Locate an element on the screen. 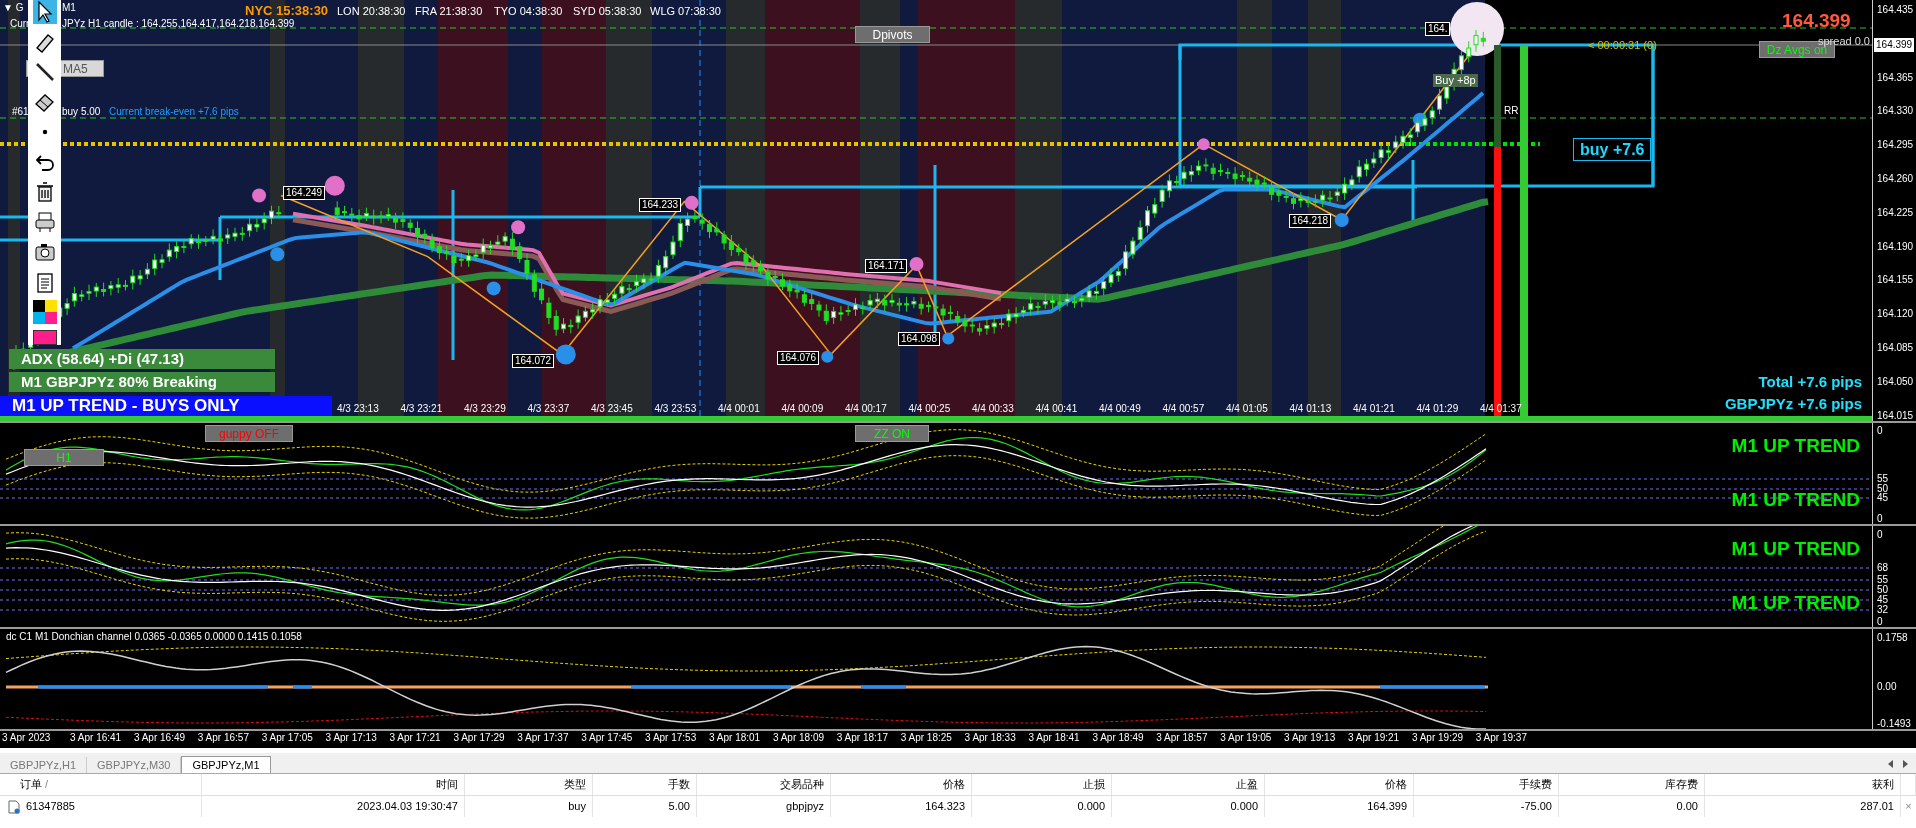 Image resolution: width=1916 pixels, height=828 pixels. price-axis-label: 164.435 is located at coordinates (1895, 10).